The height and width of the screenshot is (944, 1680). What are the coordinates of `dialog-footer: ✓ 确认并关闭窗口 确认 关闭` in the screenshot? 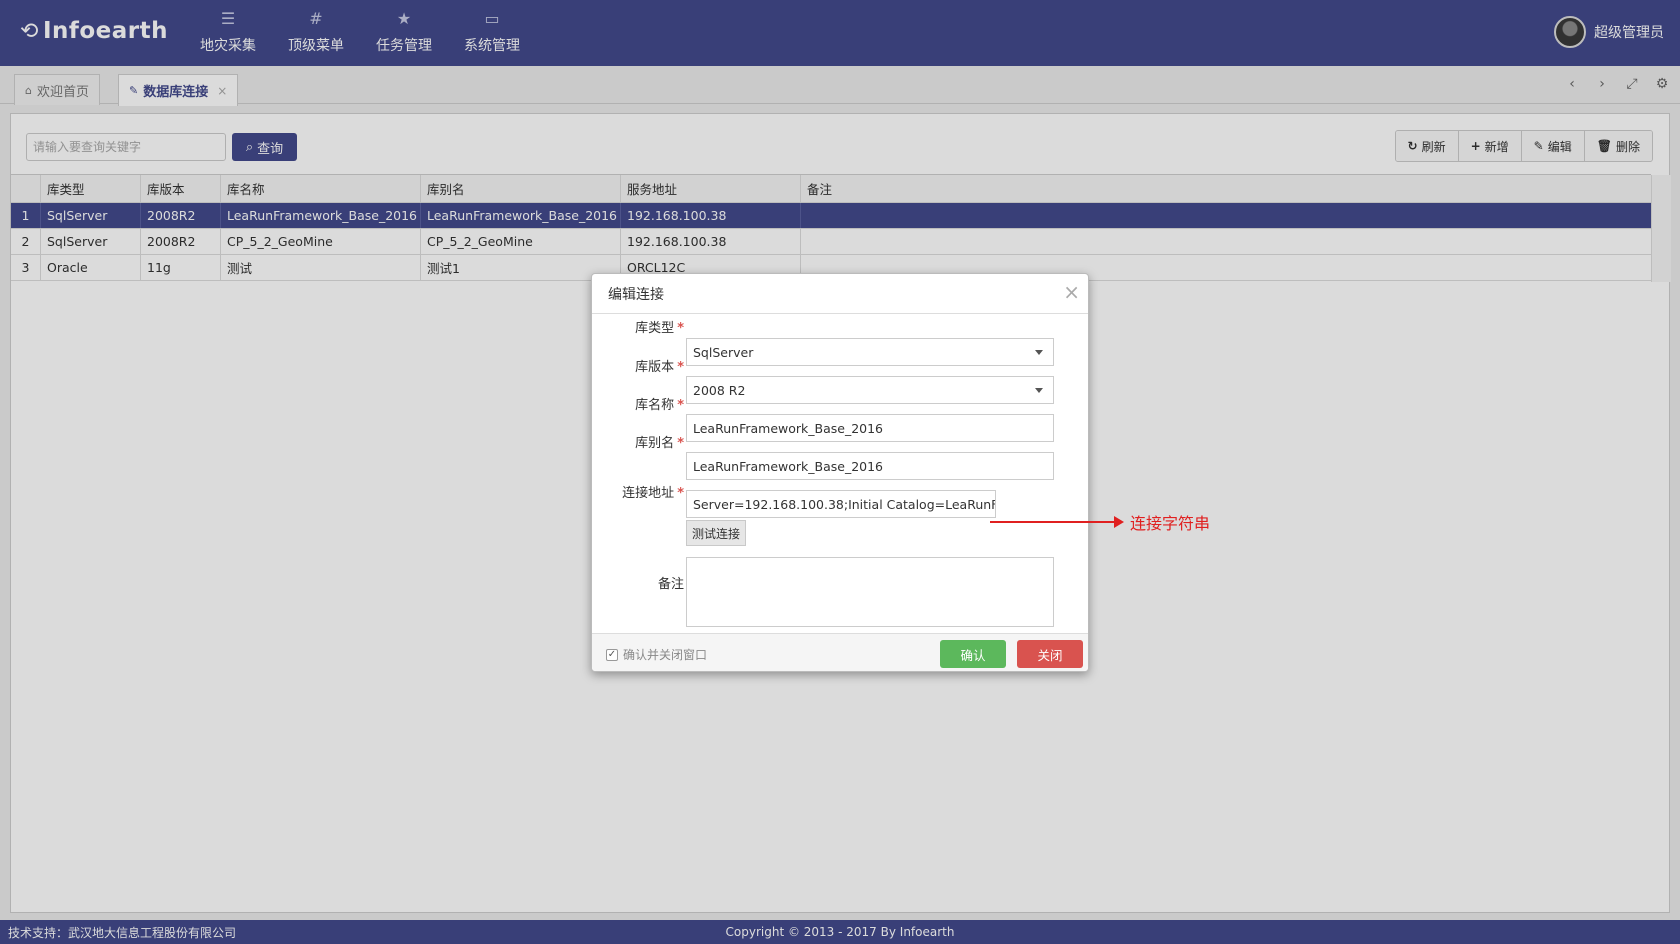 It's located at (840, 652).